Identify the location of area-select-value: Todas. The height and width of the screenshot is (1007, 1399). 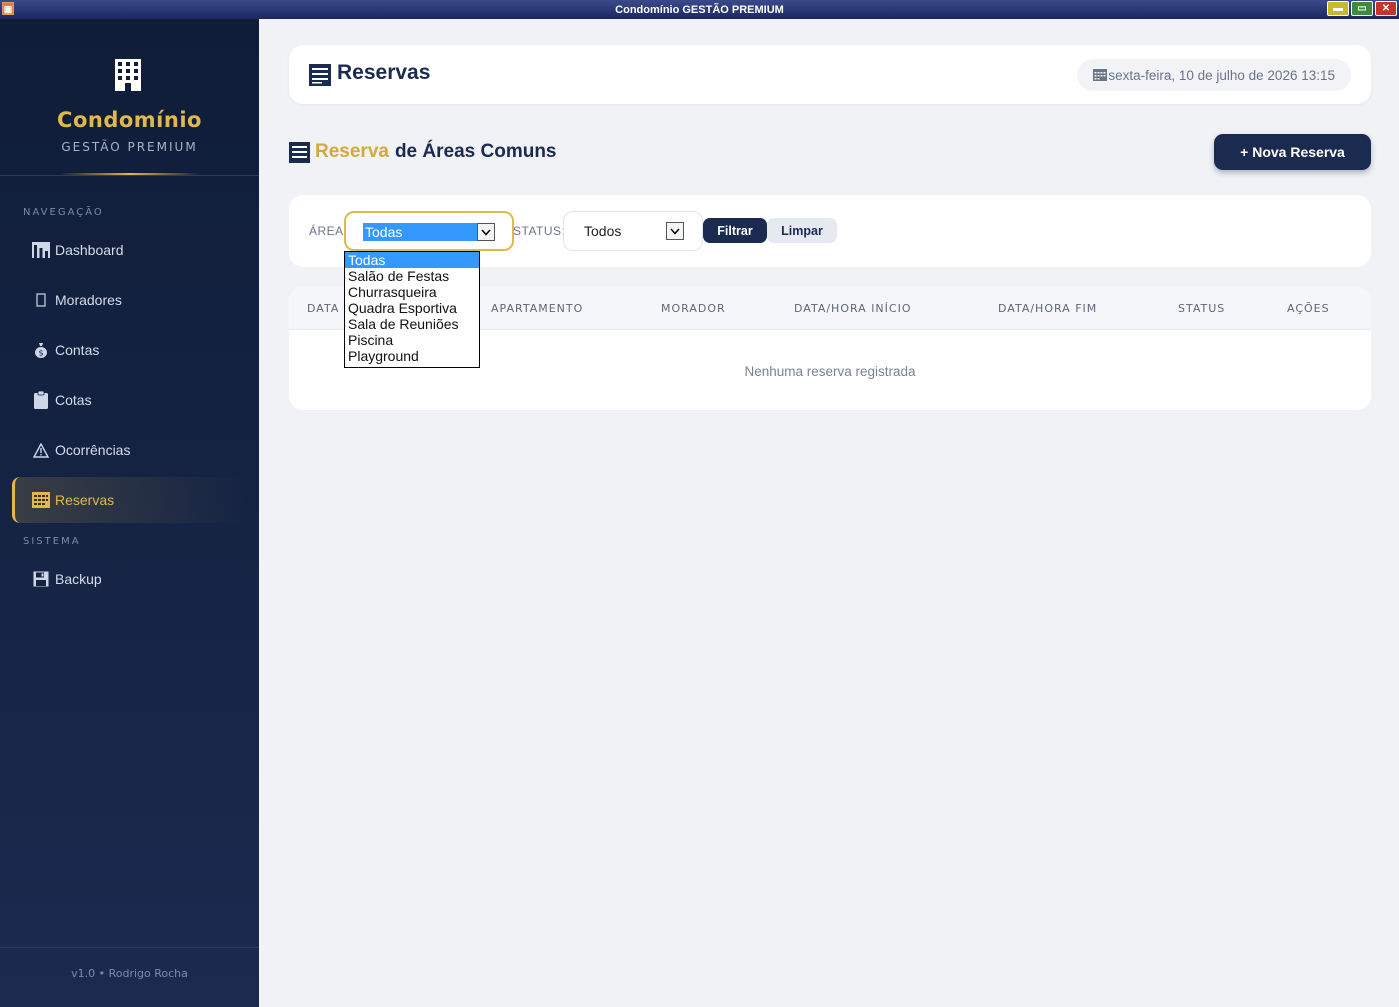
(420, 232).